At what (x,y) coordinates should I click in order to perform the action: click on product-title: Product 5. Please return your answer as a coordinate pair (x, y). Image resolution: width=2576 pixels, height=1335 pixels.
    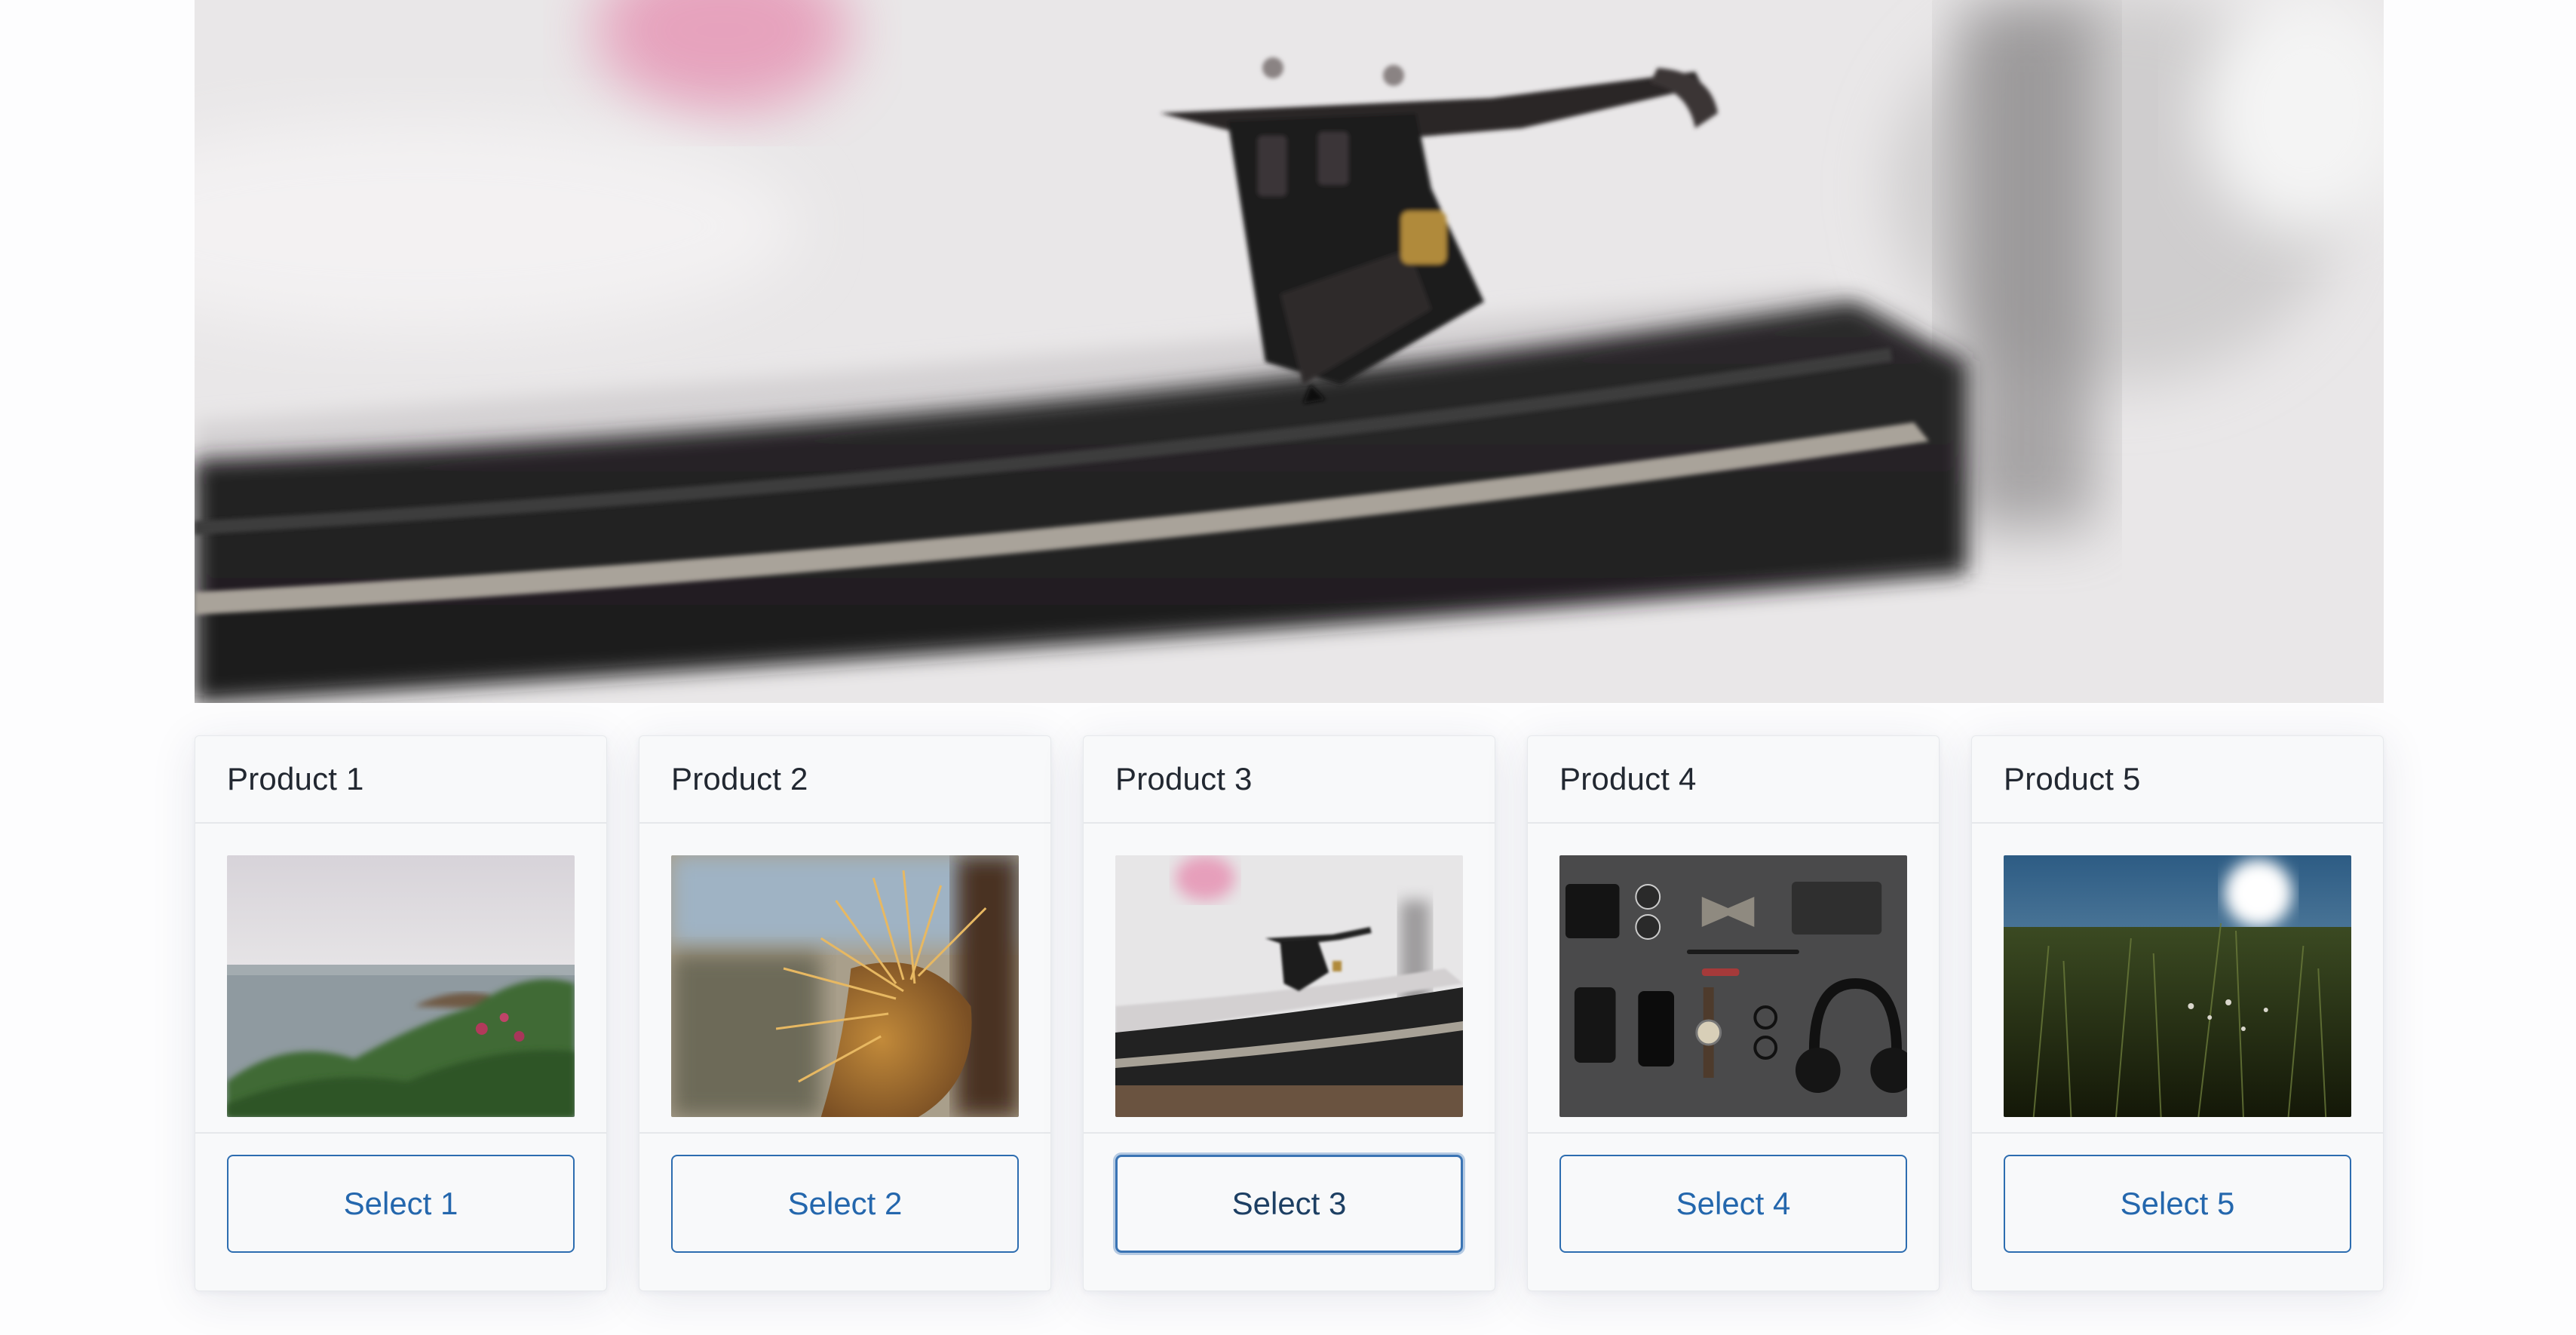
    Looking at the image, I should click on (2072, 778).